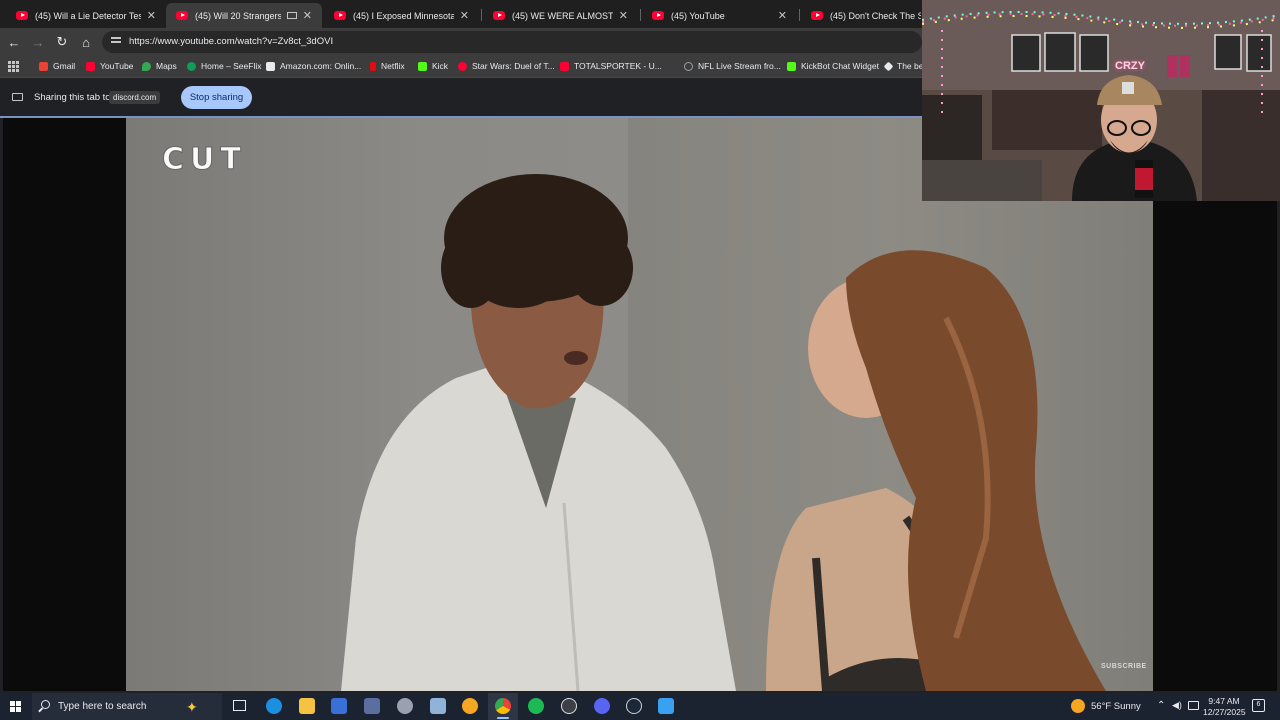 This screenshot has width=1280, height=720. What do you see at coordinates (72, 97) in the screenshot?
I see `sharing-status-text: Sharing this tab to` at bounding box center [72, 97].